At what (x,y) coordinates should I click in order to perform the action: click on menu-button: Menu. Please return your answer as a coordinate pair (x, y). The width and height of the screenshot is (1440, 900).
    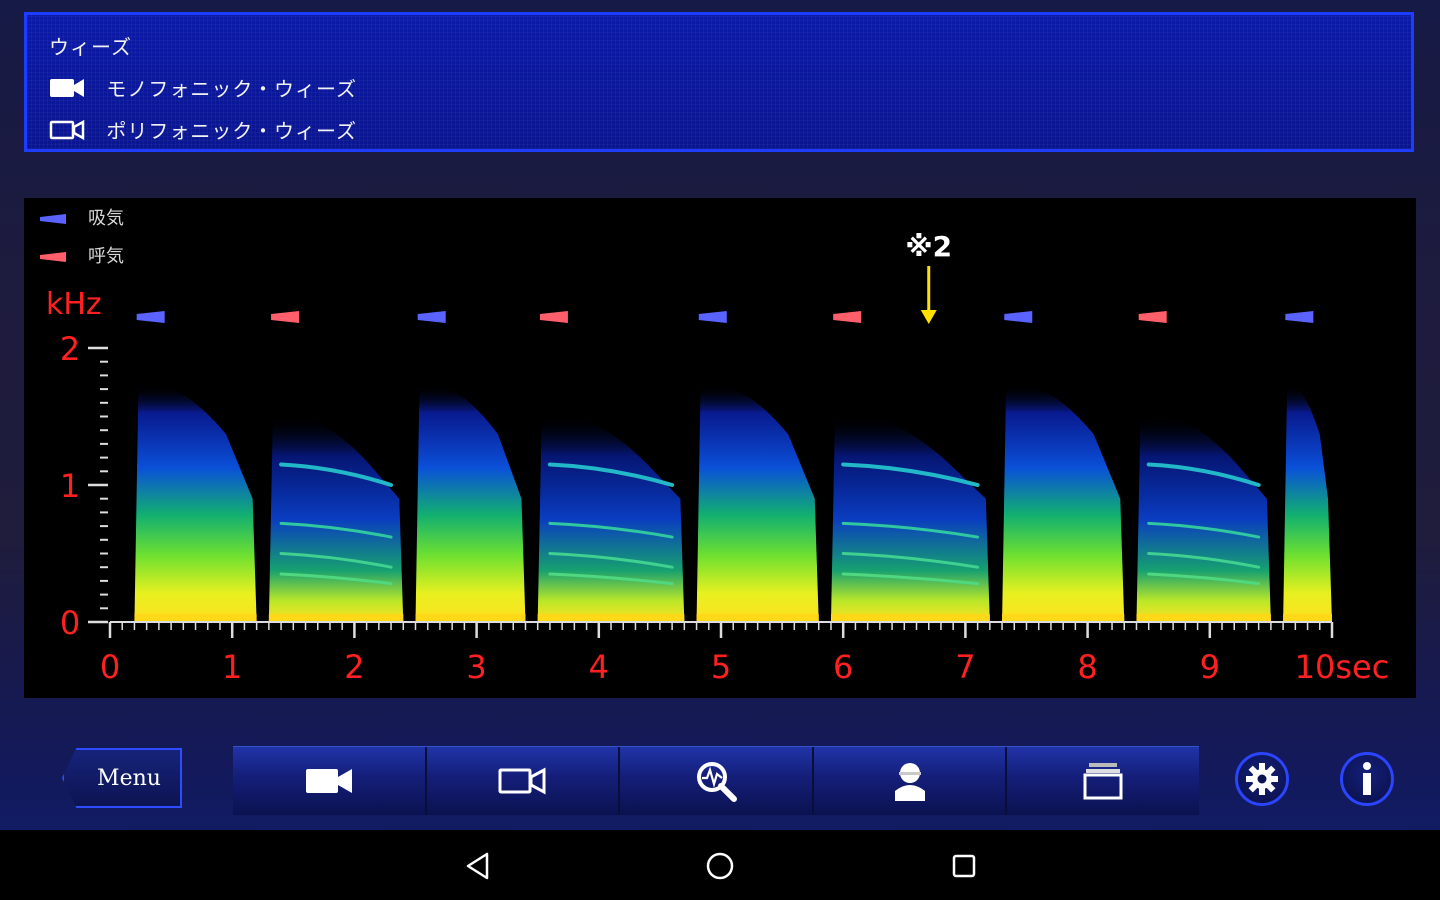
    Looking at the image, I should click on (122, 778).